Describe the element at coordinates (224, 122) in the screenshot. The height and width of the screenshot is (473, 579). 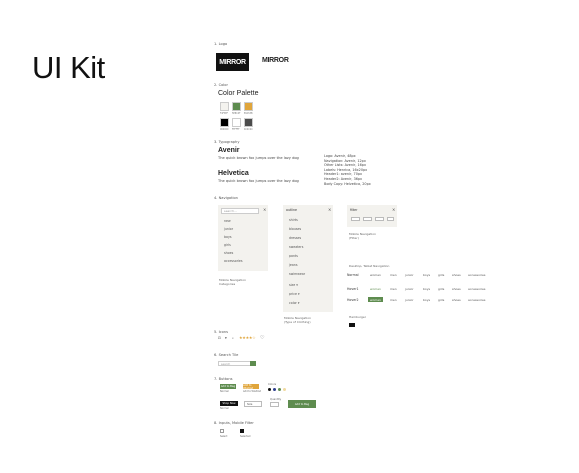
I see `swatch-black` at that location.